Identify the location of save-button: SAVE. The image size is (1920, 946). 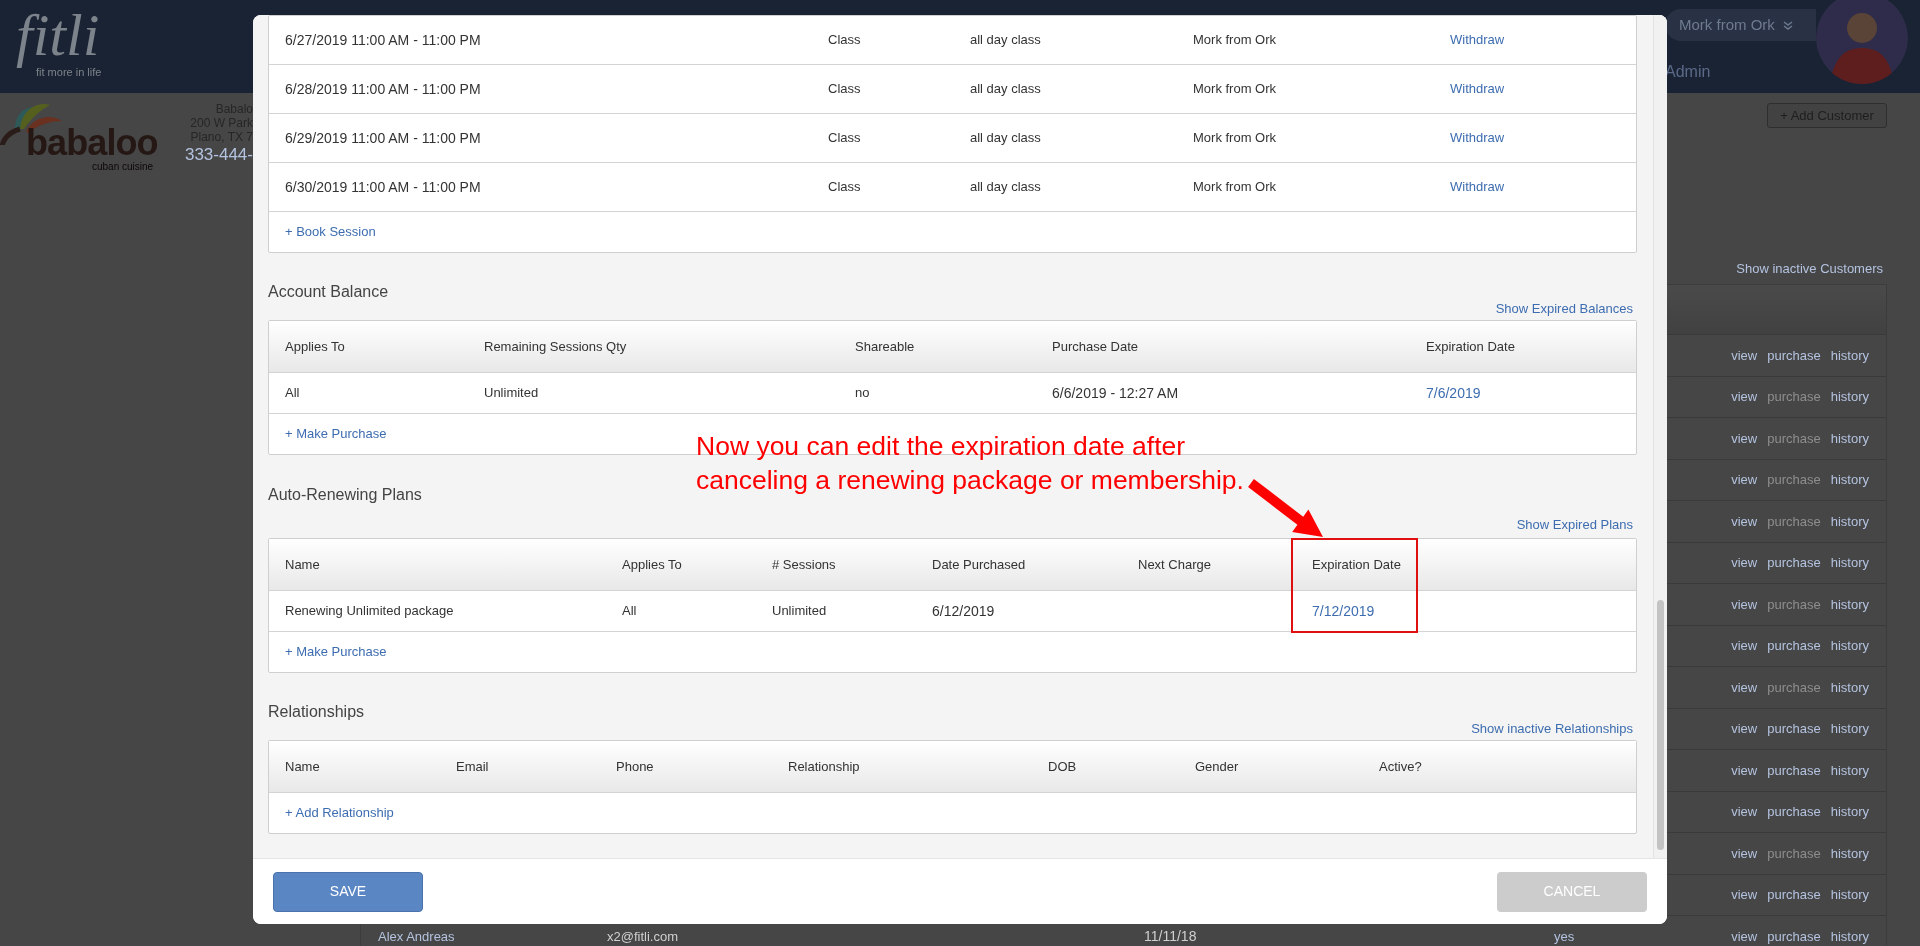
(348, 891).